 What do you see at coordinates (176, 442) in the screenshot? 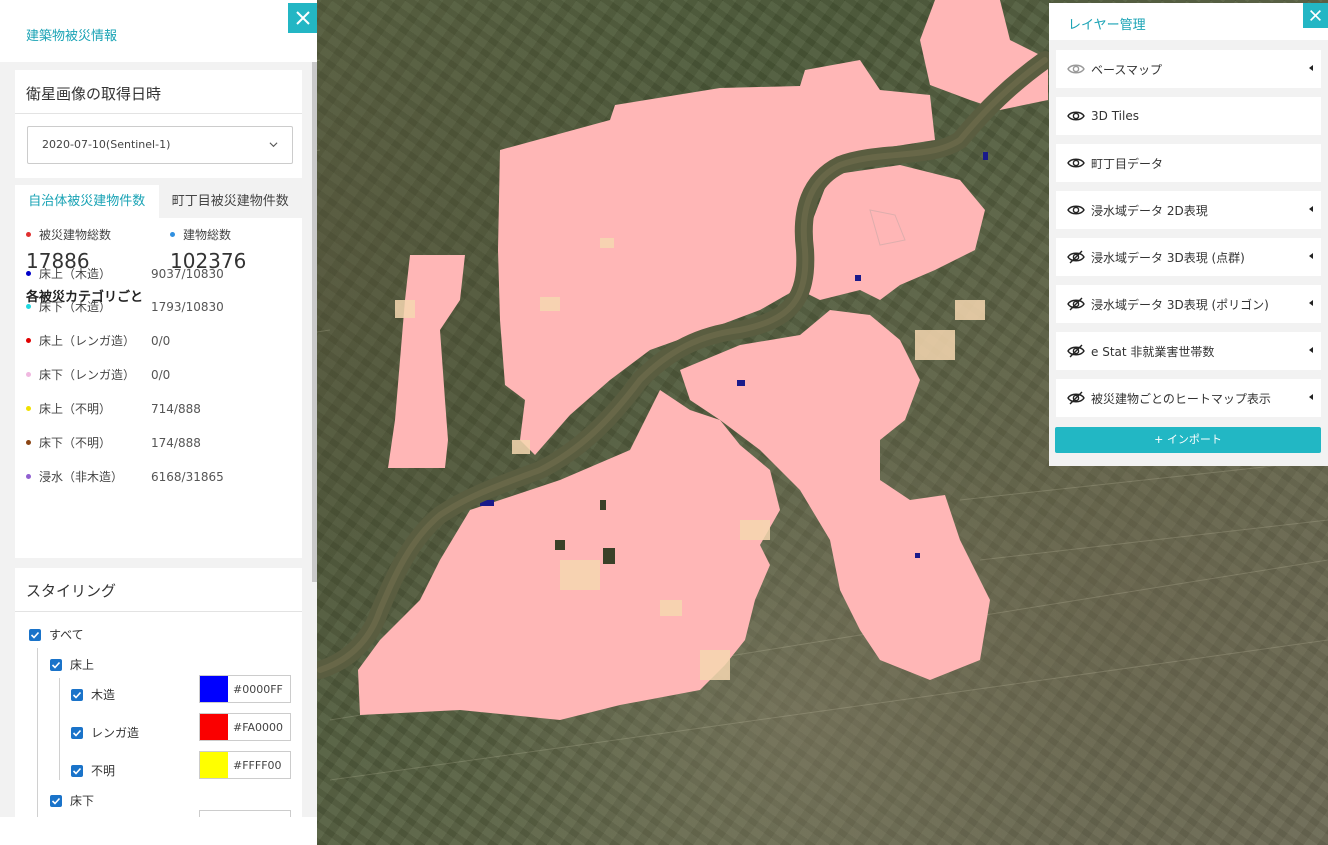
I see `category-value: 174/888` at bounding box center [176, 442].